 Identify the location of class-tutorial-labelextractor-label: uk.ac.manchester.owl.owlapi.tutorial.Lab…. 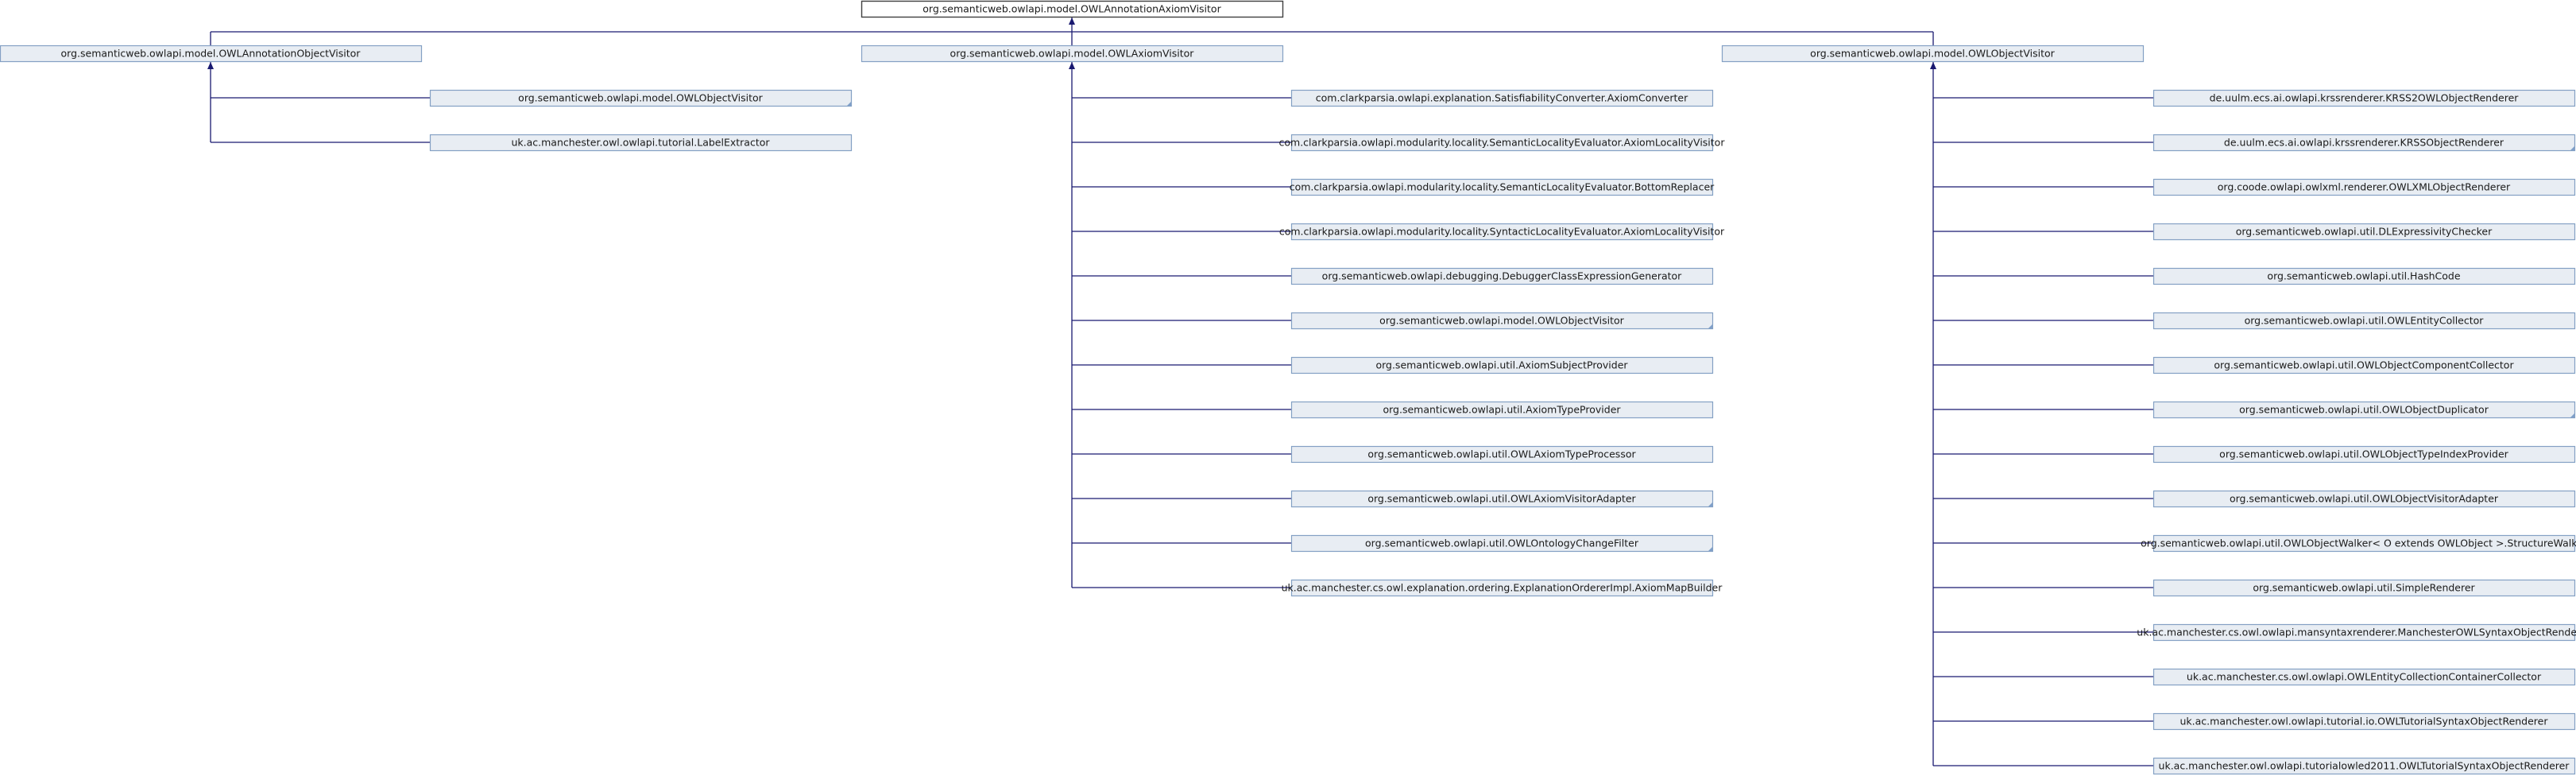
(640, 143).